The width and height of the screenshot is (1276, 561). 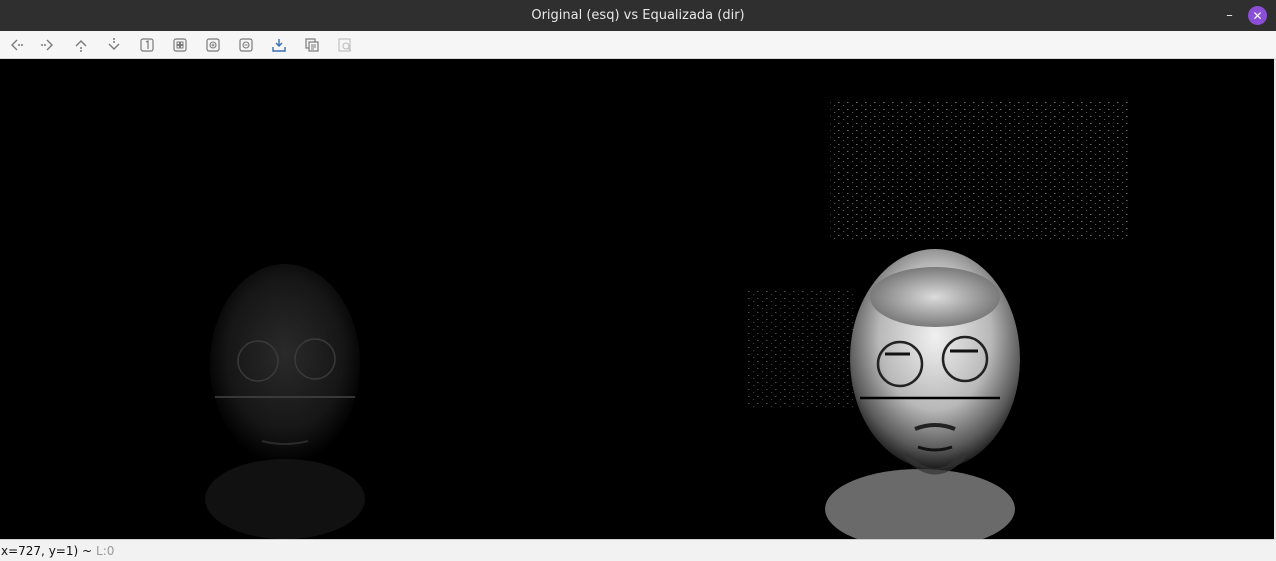 I want to click on original-image, so click(x=285, y=401).